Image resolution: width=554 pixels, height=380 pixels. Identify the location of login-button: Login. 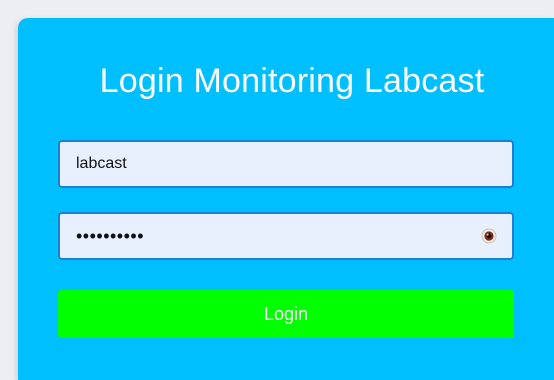
(286, 314).